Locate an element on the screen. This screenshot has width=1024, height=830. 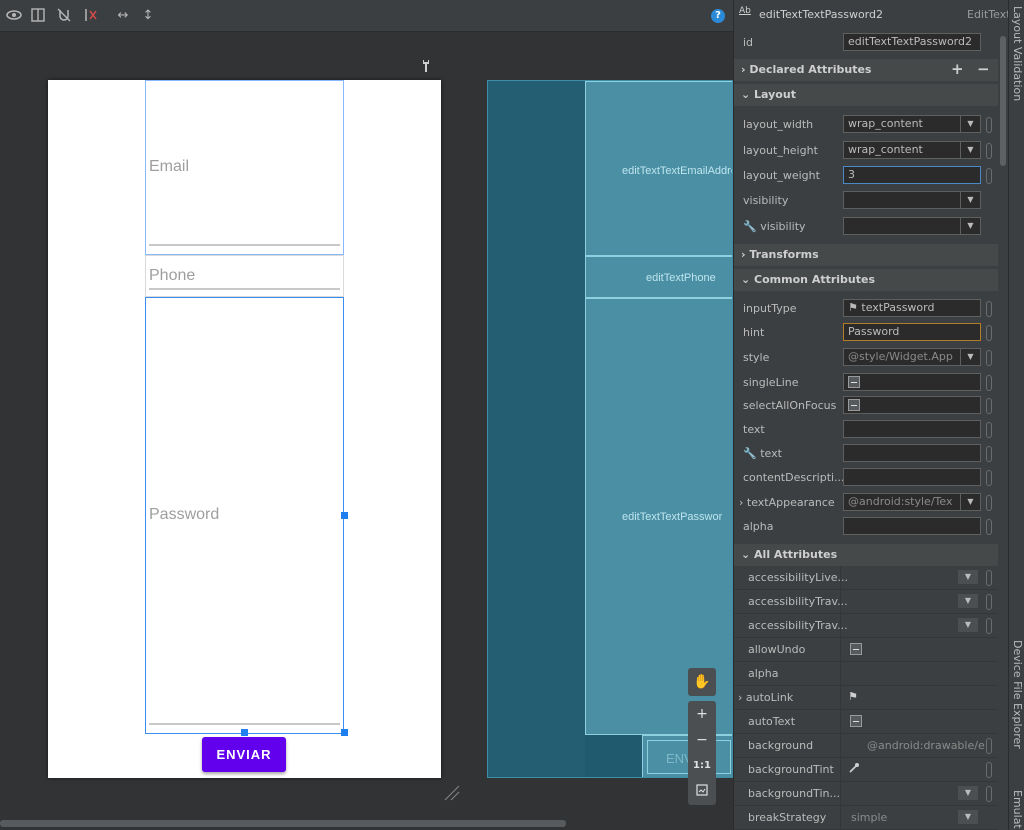
attr-accessibility-trav-row: accessibilityTrav... ▼ is located at coordinates (866, 602).